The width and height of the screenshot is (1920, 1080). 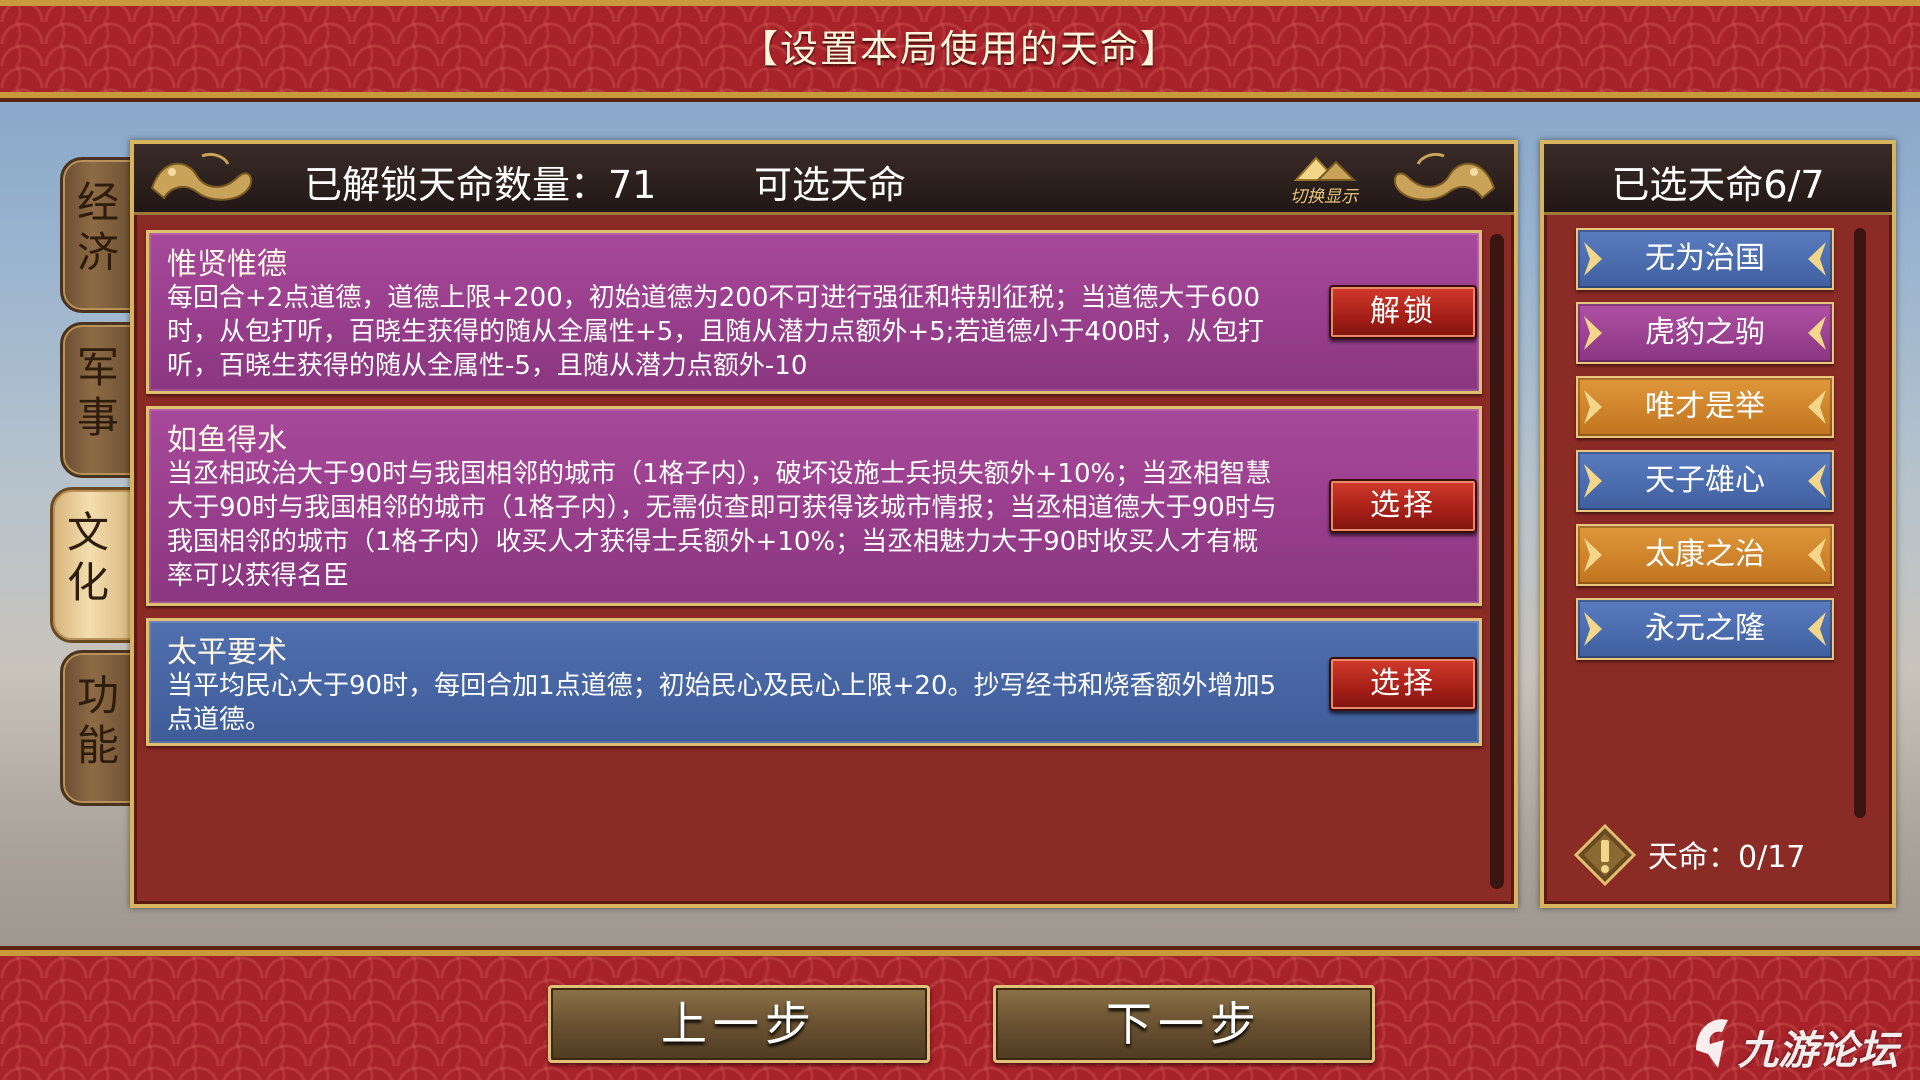 What do you see at coordinates (960, 1015) in the screenshot?
I see `bottom-banner` at bounding box center [960, 1015].